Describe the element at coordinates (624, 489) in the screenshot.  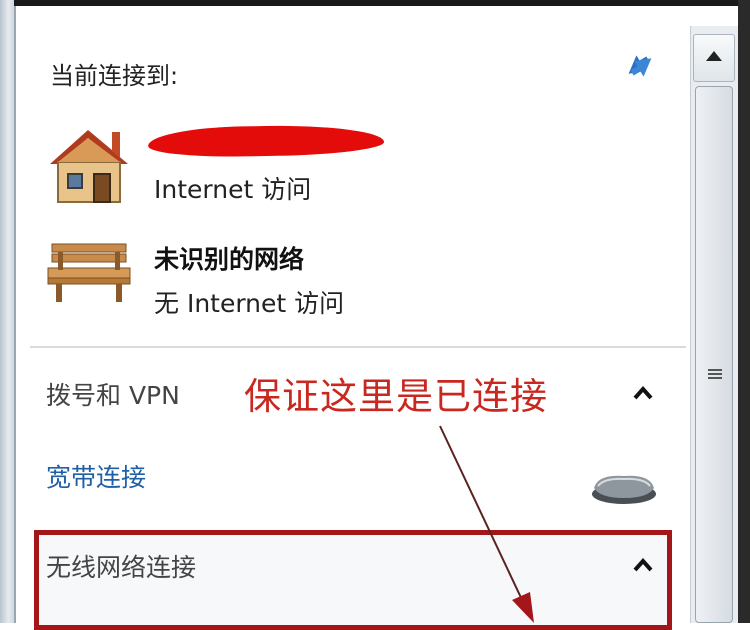
I see `modem-icon` at that location.